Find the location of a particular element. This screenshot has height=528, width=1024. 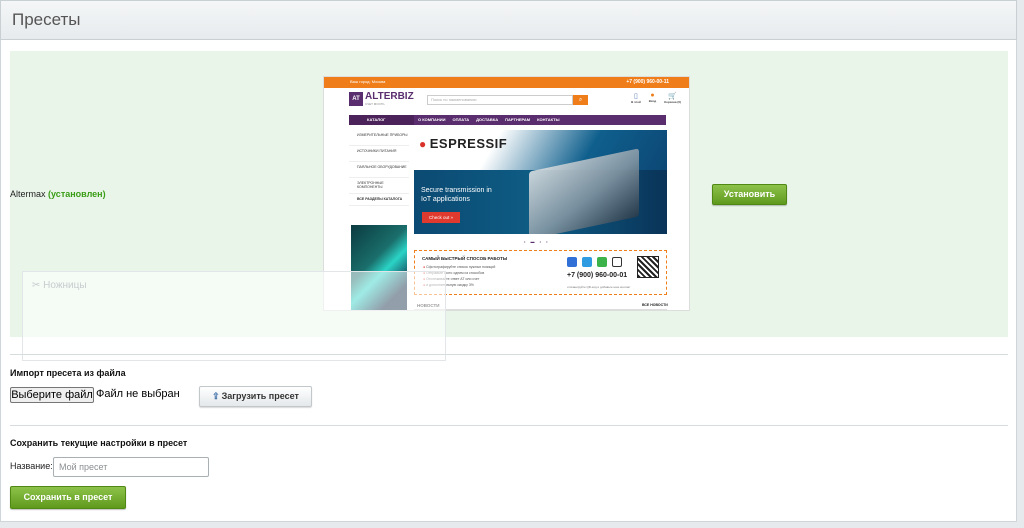

preset-status-badge: (установлен) is located at coordinates (77, 194).